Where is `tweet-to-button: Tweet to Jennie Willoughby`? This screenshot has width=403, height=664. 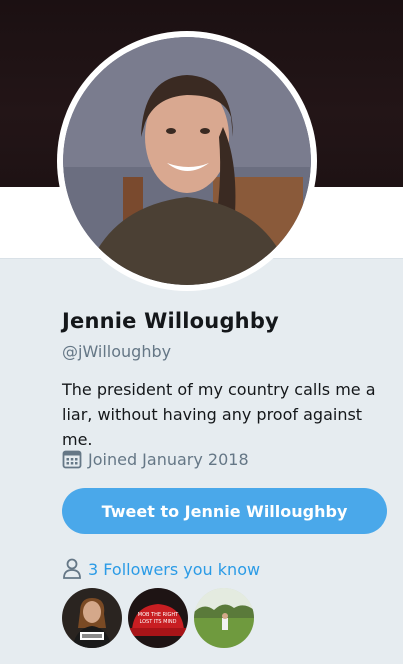 tweet-to-button: Tweet to Jennie Willoughby is located at coordinates (224, 511).